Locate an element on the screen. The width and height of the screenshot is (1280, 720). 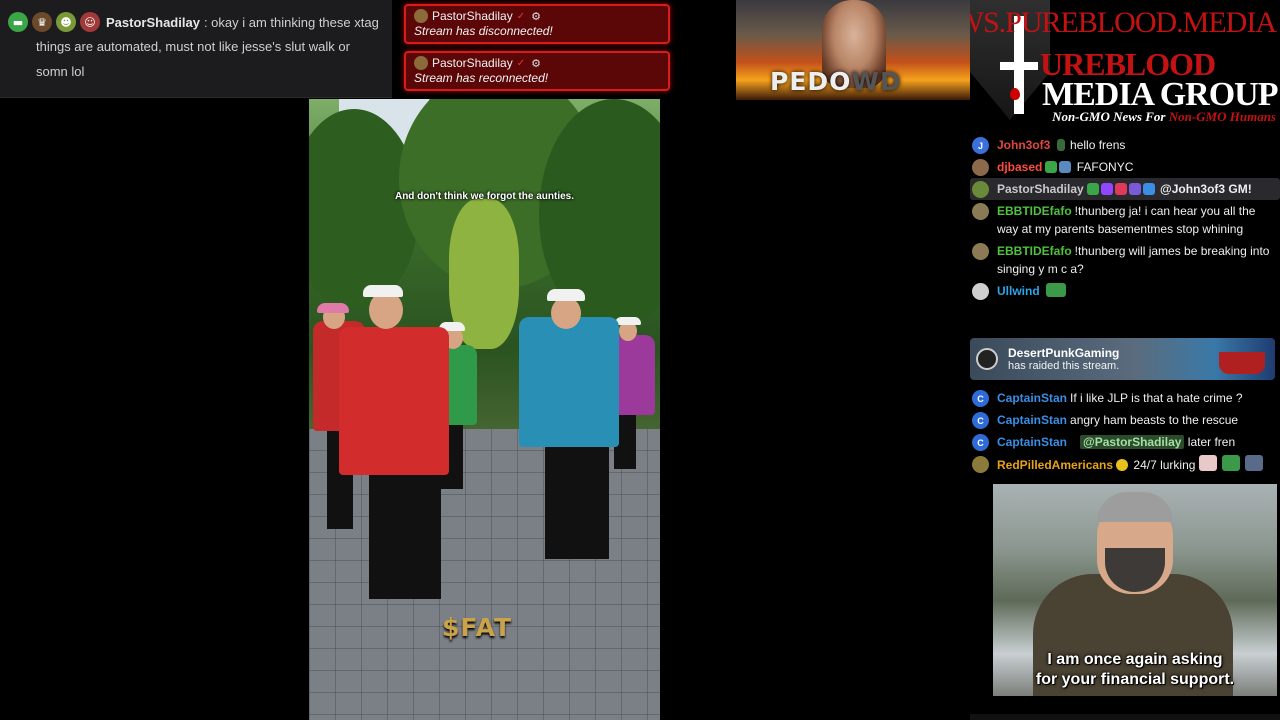
alert-text: Stream has disconnected! is located at coordinates (483, 31).